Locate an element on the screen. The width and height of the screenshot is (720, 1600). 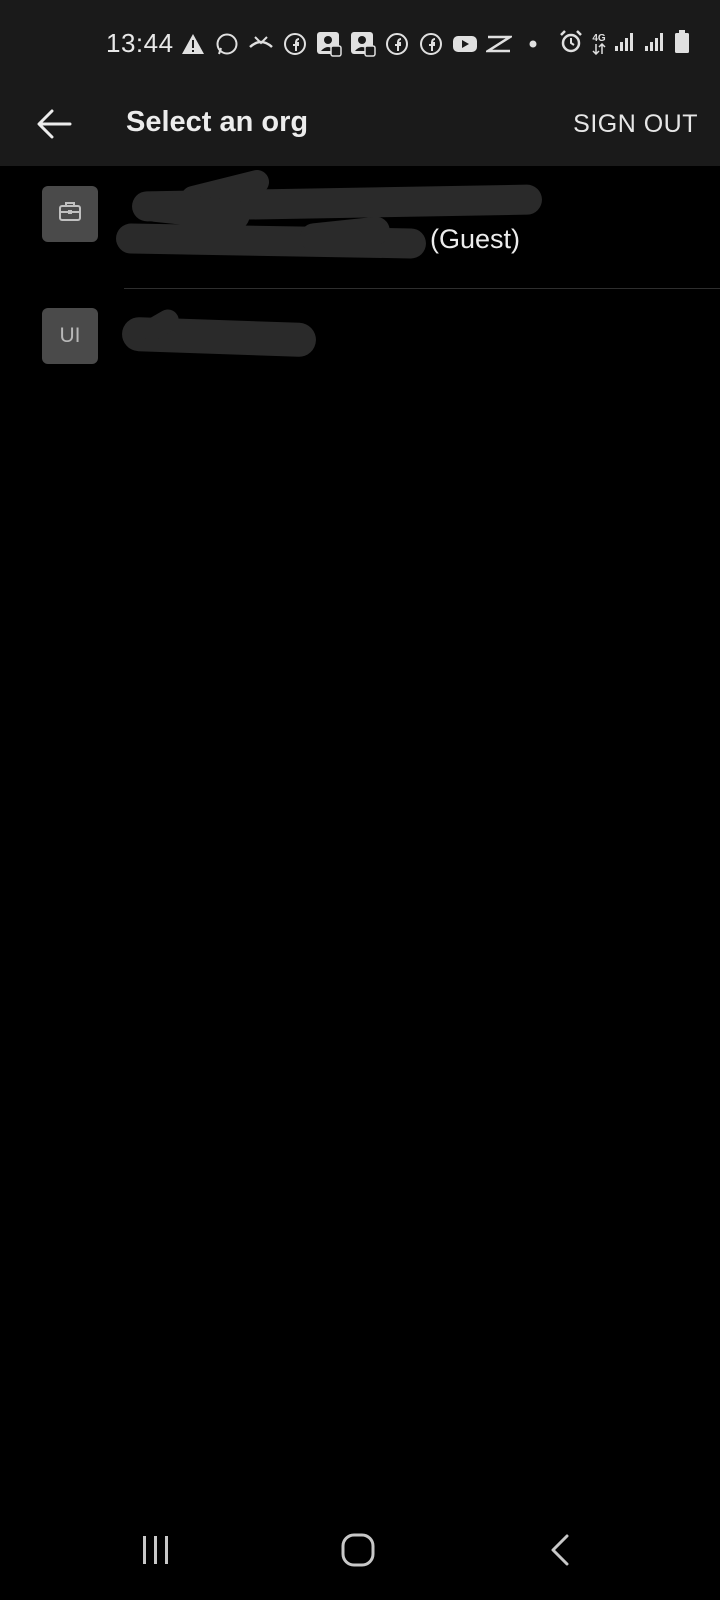
network-4g-icon: 4G is located at coordinates (599, 43).